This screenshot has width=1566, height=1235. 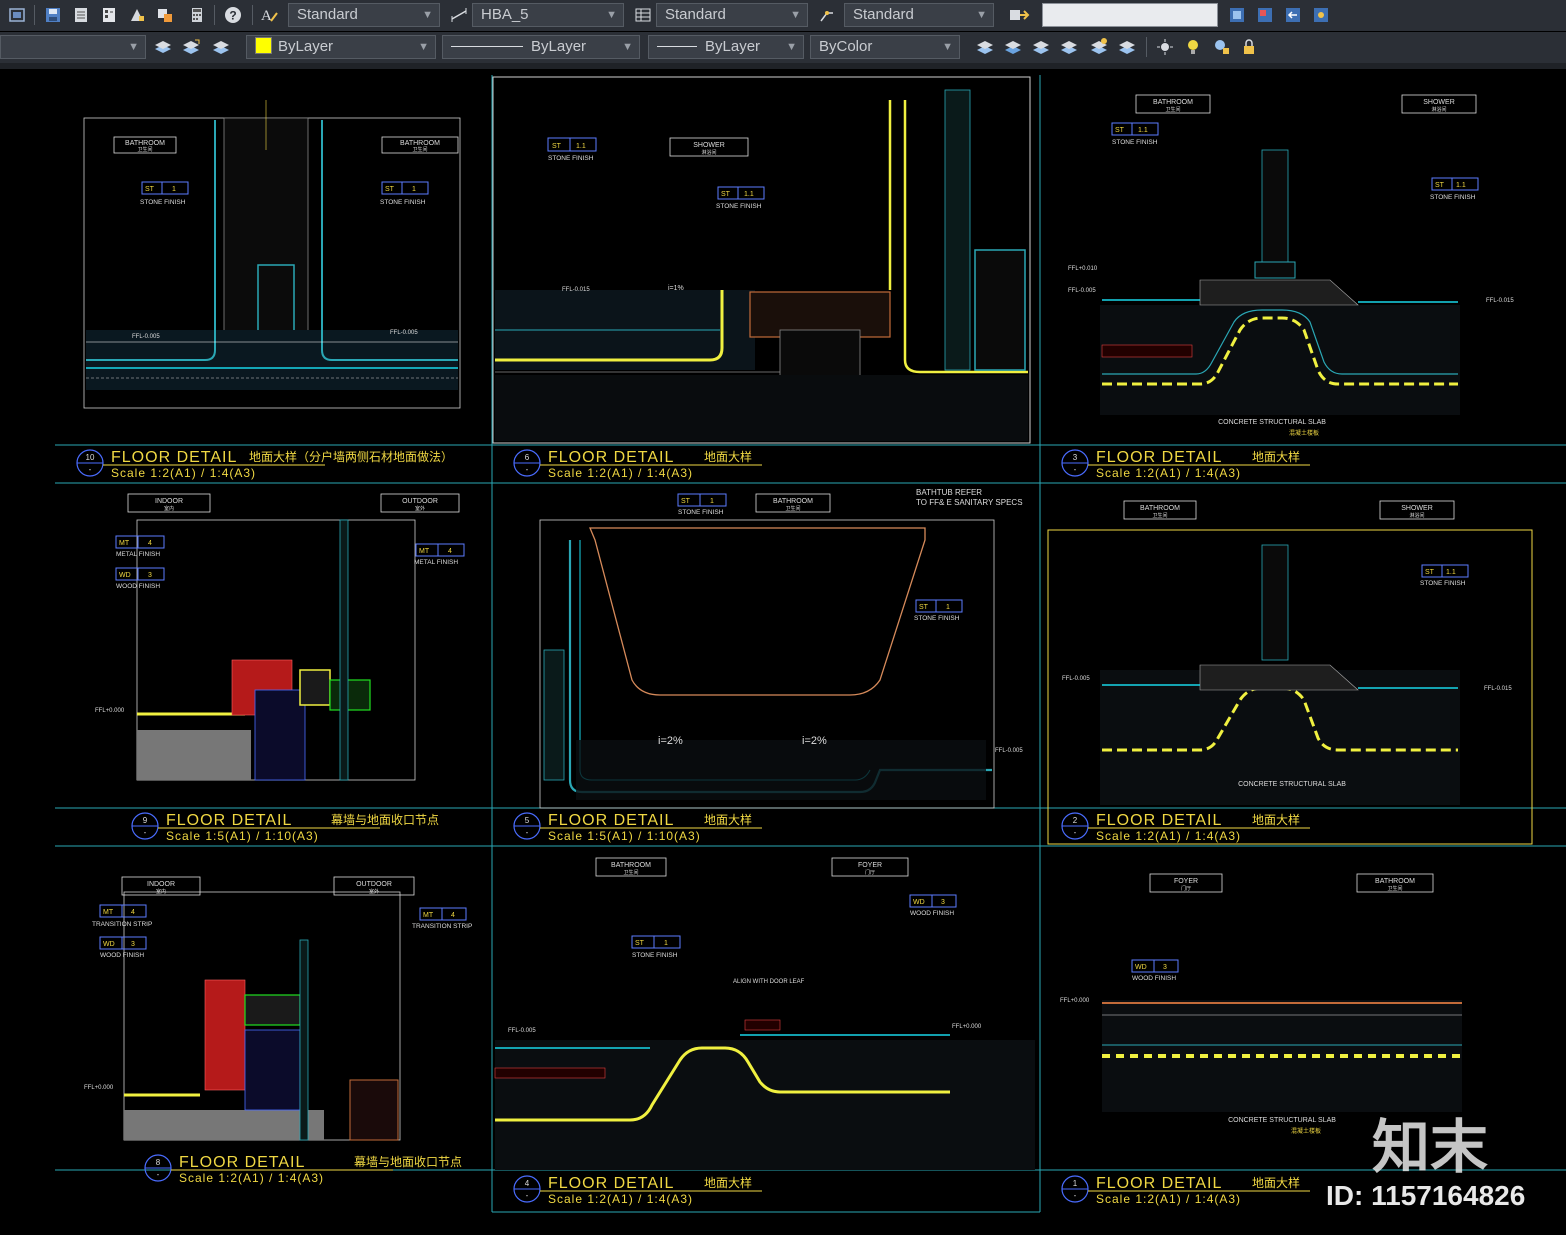 I want to click on layer-unlock-icon, so click(x=1069, y=47).